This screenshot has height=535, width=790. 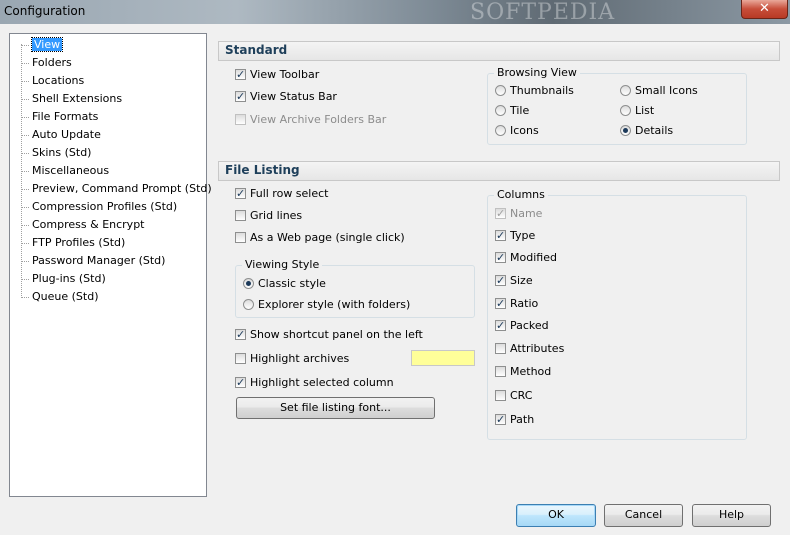 I want to click on column-ratio-checkbox: Ratio, so click(x=516, y=304).